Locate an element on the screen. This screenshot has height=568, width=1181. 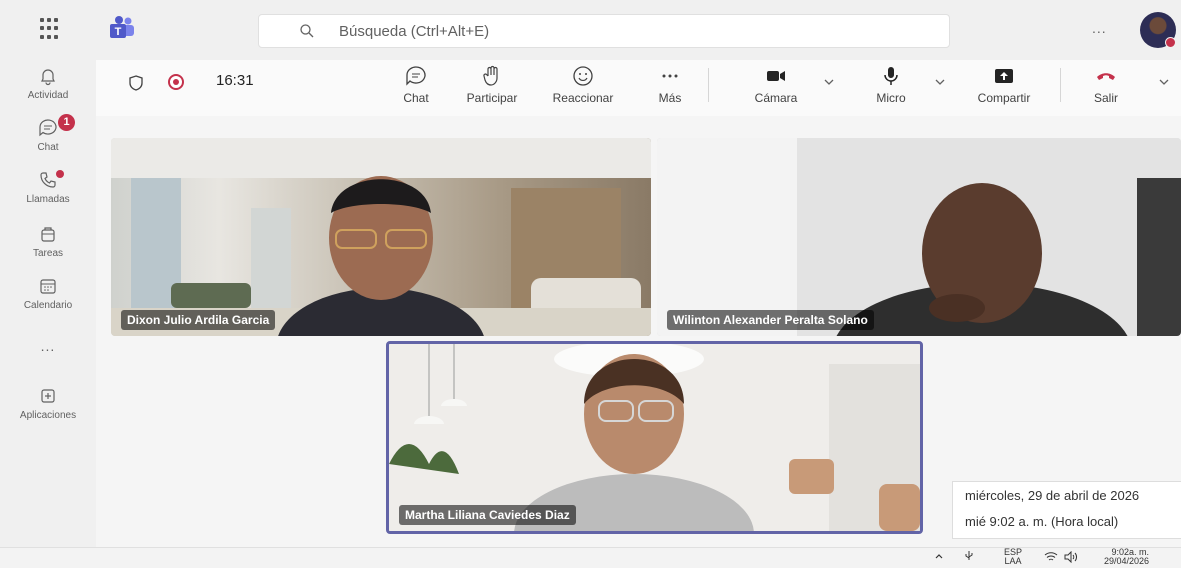
svg-text: T is located at coordinates (118, 32).